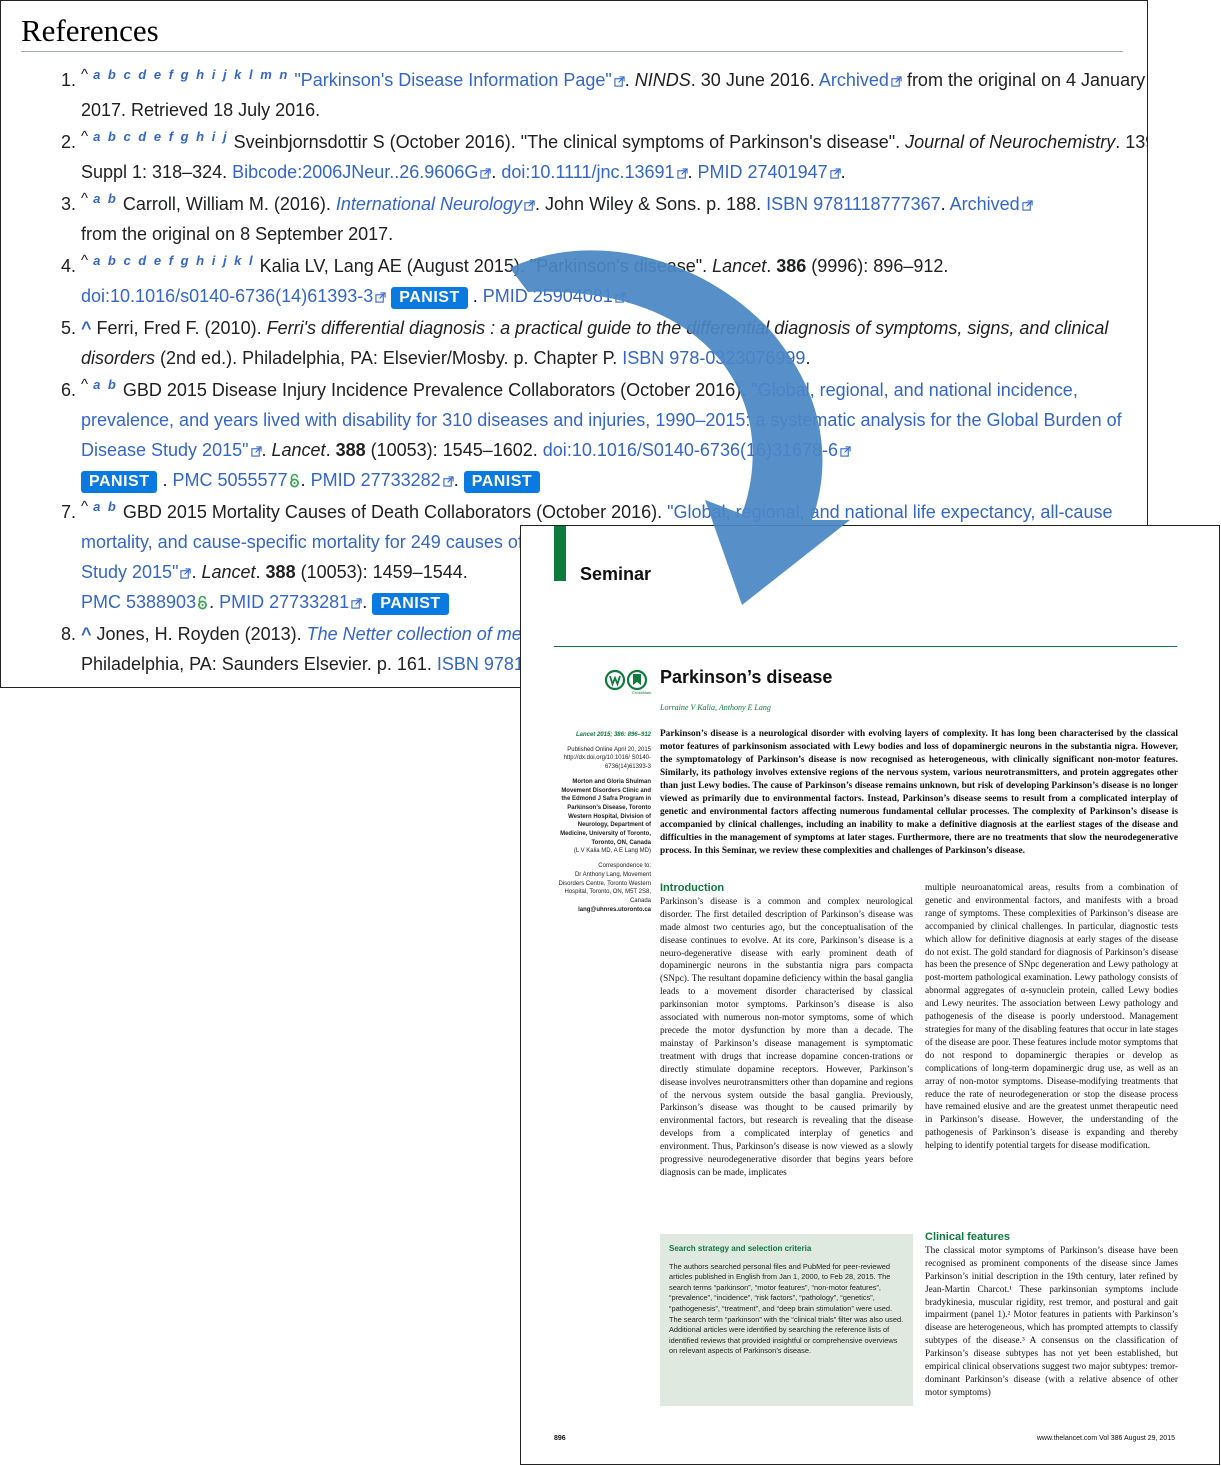 This screenshot has height=1466, width=1221. What do you see at coordinates (239, 296) in the screenshot?
I see `doi-link: :10.1016/s0140-6736(14)61393-3` at bounding box center [239, 296].